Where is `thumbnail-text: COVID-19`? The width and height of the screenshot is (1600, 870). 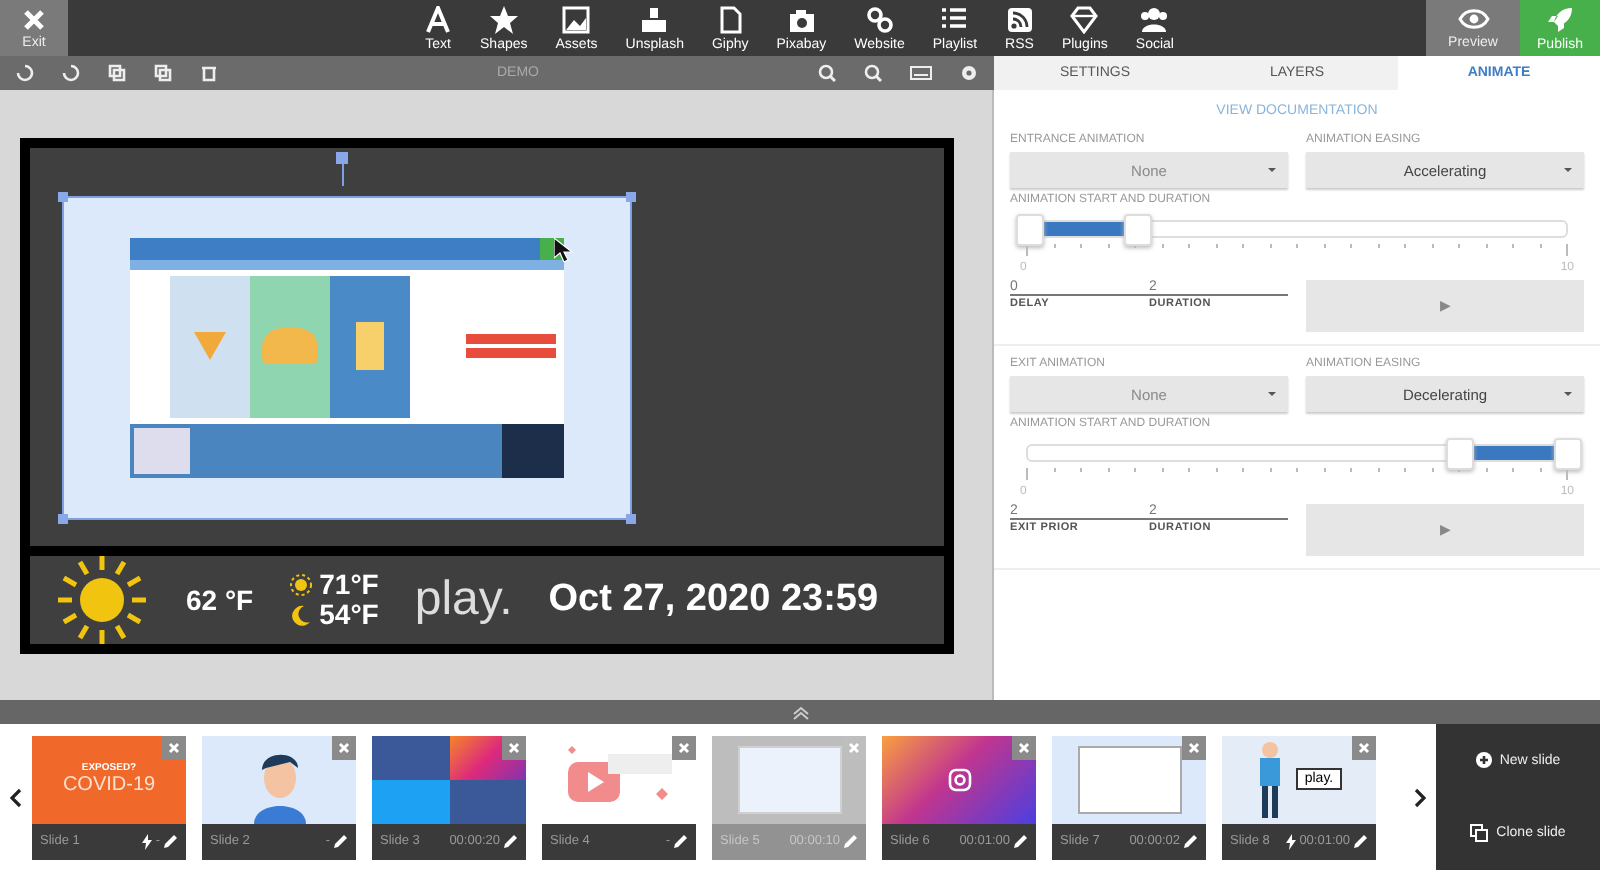 thumbnail-text: COVID-19 is located at coordinates (109, 785).